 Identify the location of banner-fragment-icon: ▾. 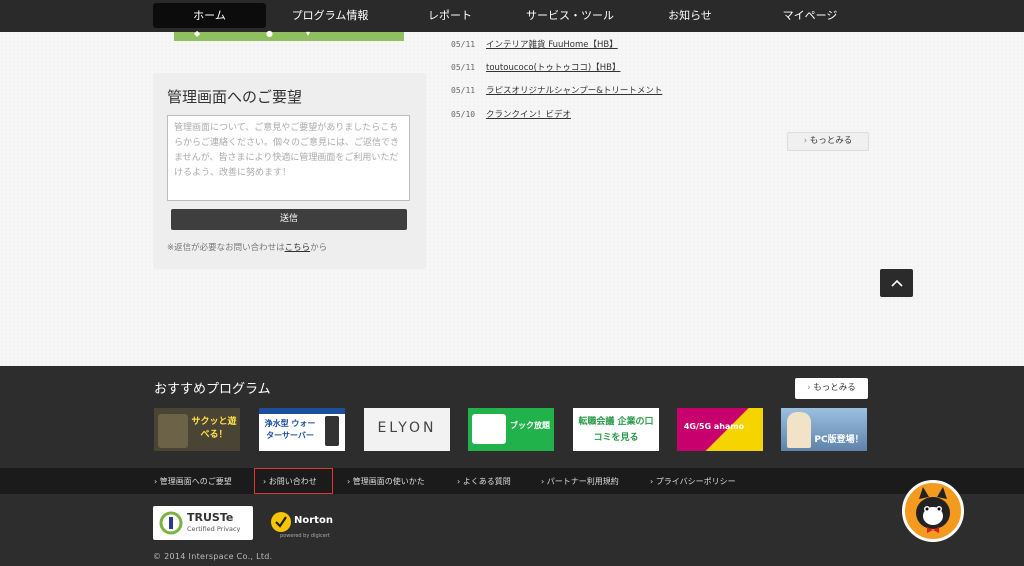
(308, 33).